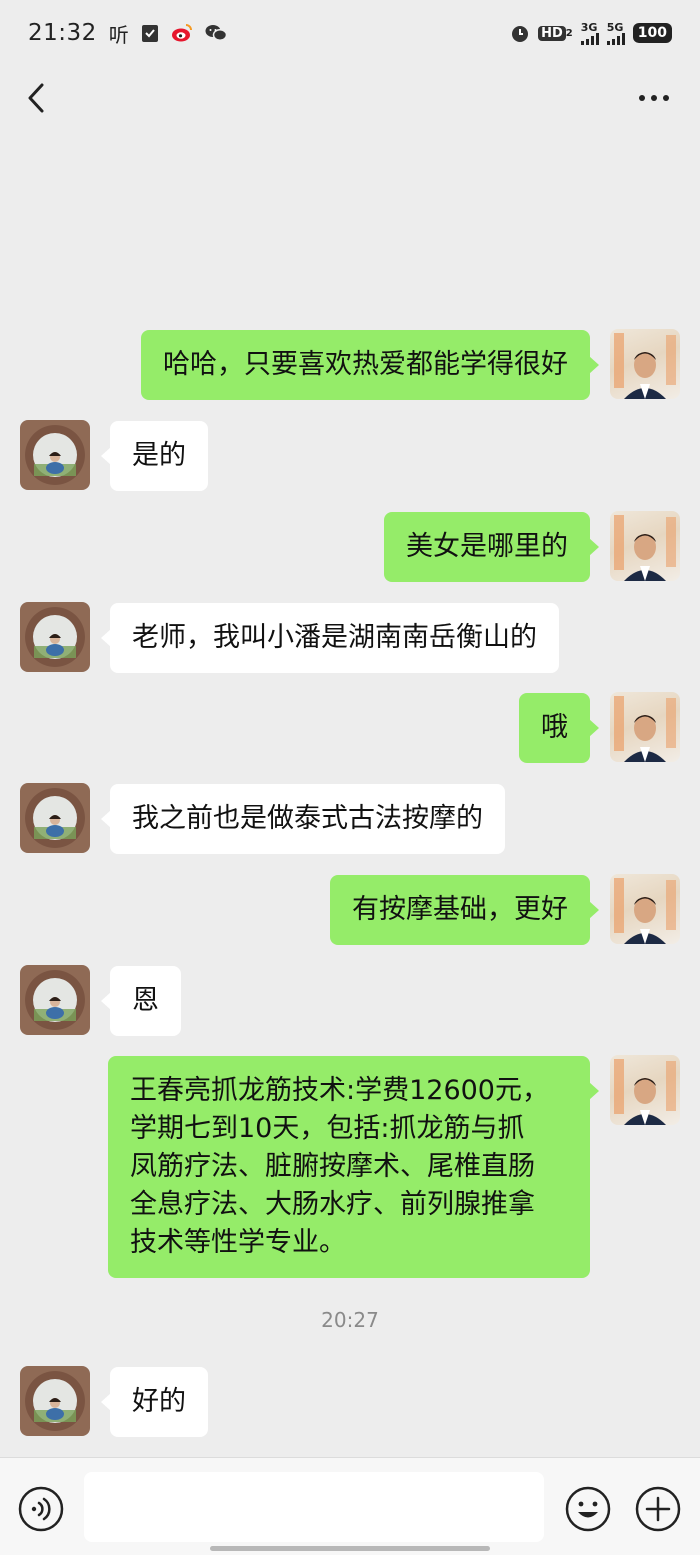 The image size is (700, 1555). Describe the element at coordinates (652, 33) in the screenshot. I see `battery-icon: 100` at that location.